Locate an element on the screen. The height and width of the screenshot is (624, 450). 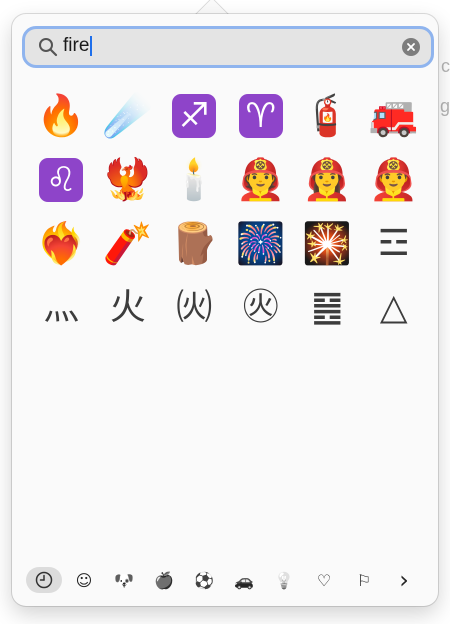
parenthesized-fire-glyph: ㈫ is located at coordinates (194, 307).